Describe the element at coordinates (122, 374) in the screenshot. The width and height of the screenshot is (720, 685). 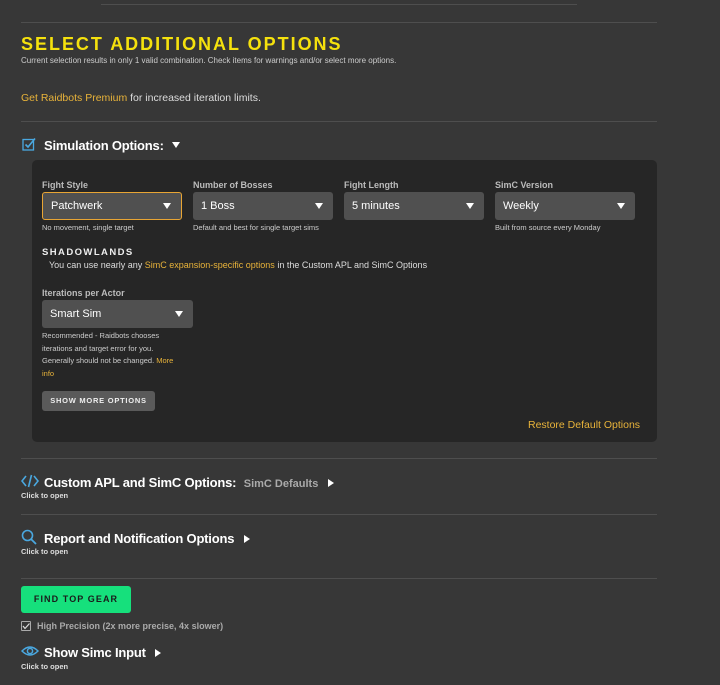
I see `more-info-link-2: info` at that location.